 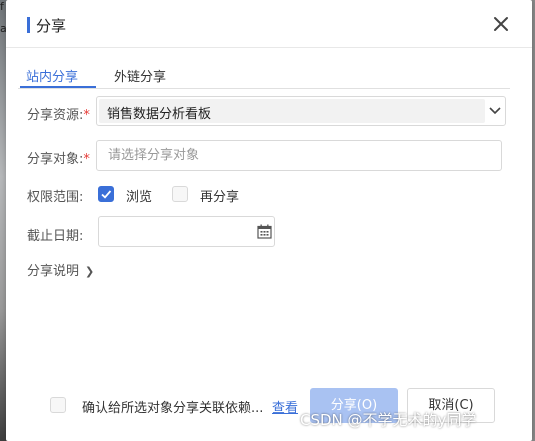 I want to click on check-icon, so click(x=106, y=194).